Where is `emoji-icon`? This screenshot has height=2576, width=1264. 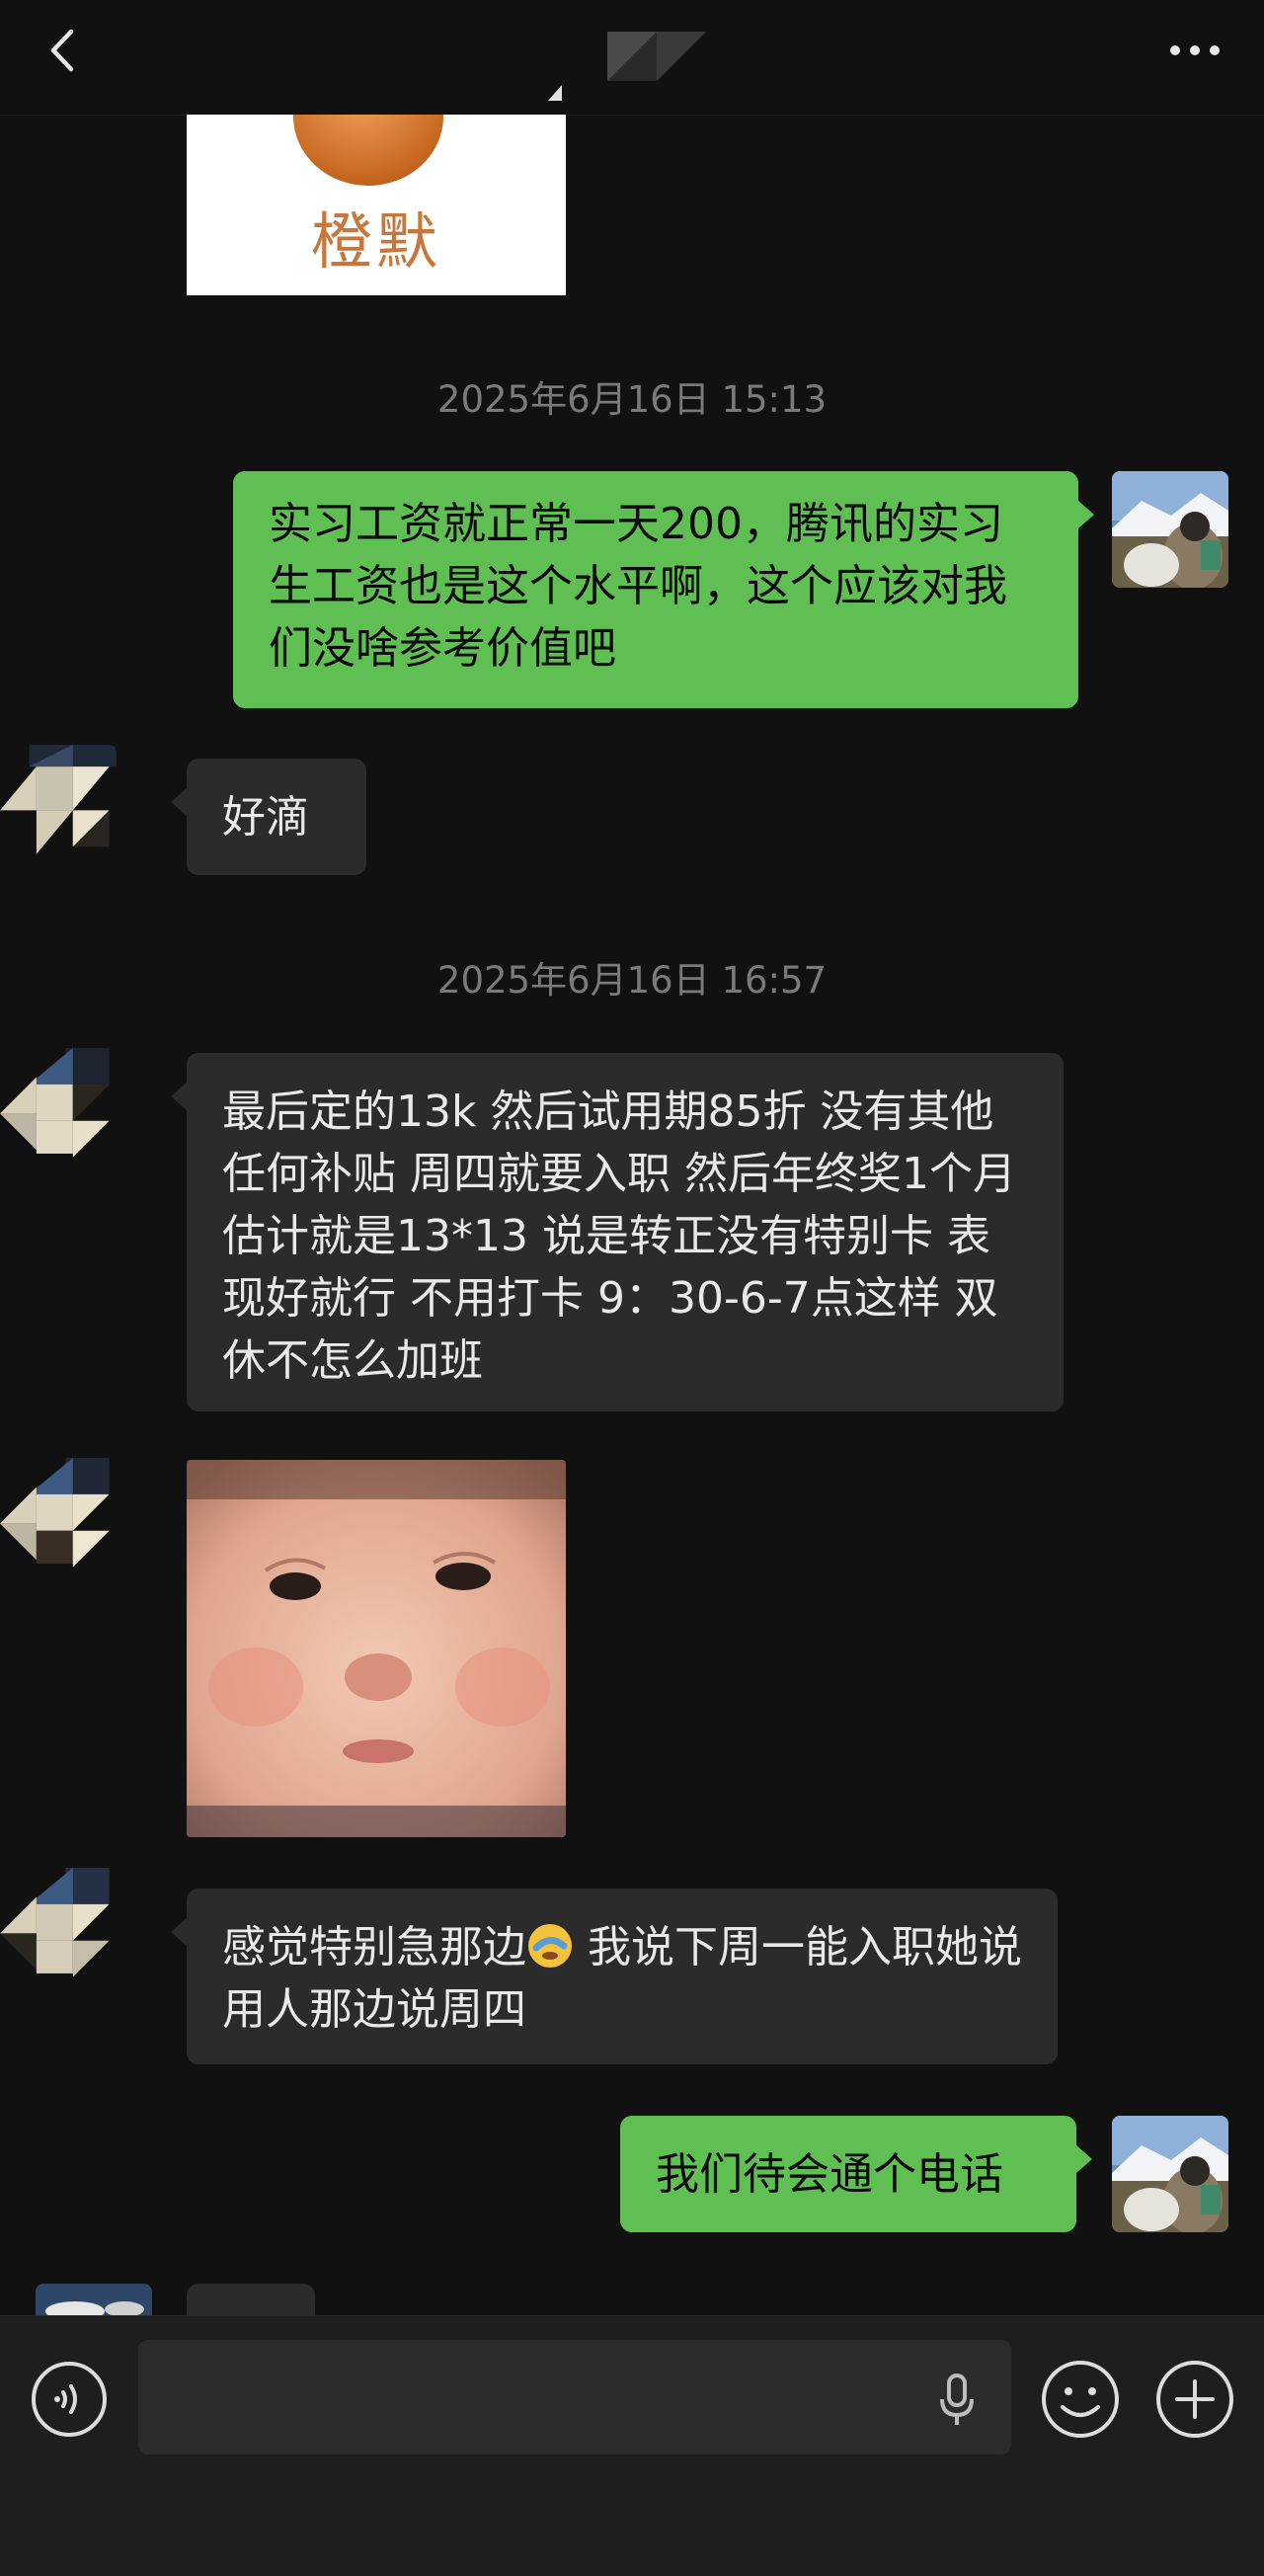
emoji-icon is located at coordinates (1081, 2399).